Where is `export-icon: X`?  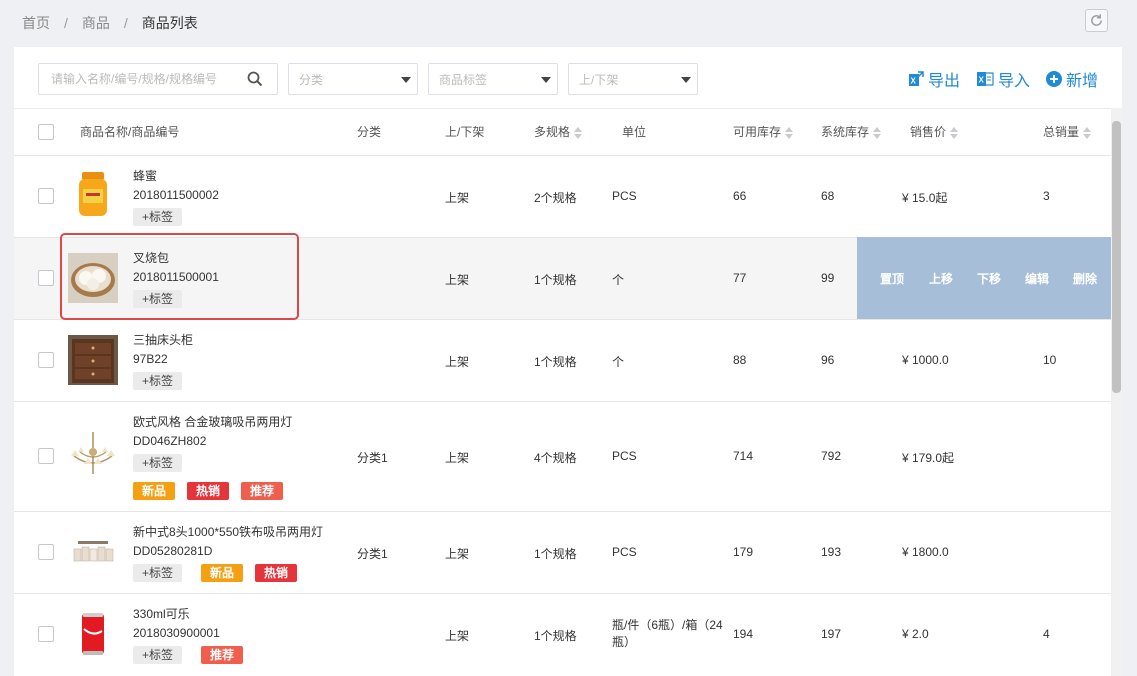
export-icon: X is located at coordinates (916, 78).